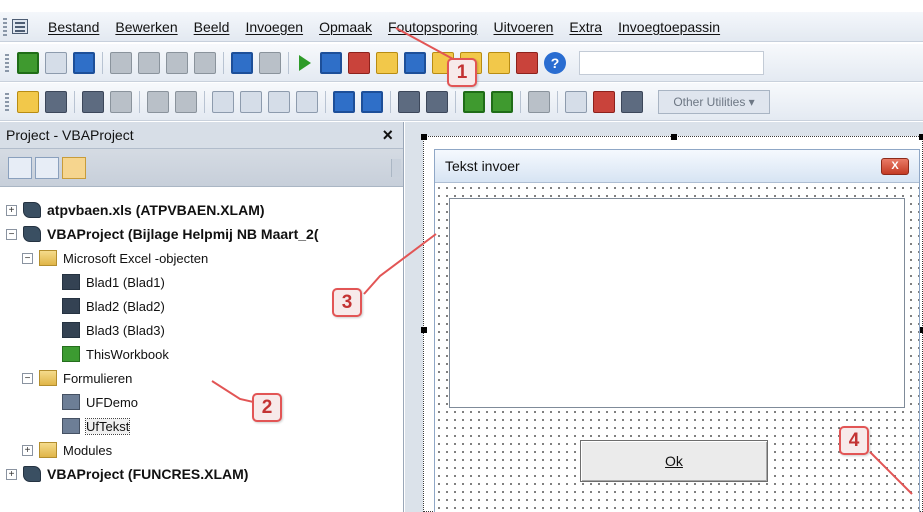 This screenshot has width=923, height=512. What do you see at coordinates (345, 27) in the screenshot?
I see `menu-item-opmaak: Opmaak` at bounding box center [345, 27].